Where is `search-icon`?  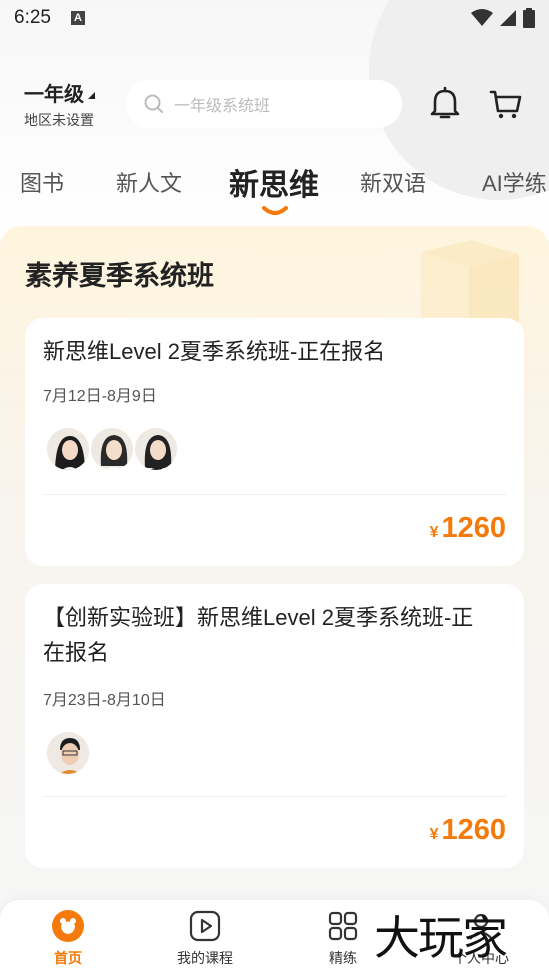
search-icon is located at coordinates (153, 103).